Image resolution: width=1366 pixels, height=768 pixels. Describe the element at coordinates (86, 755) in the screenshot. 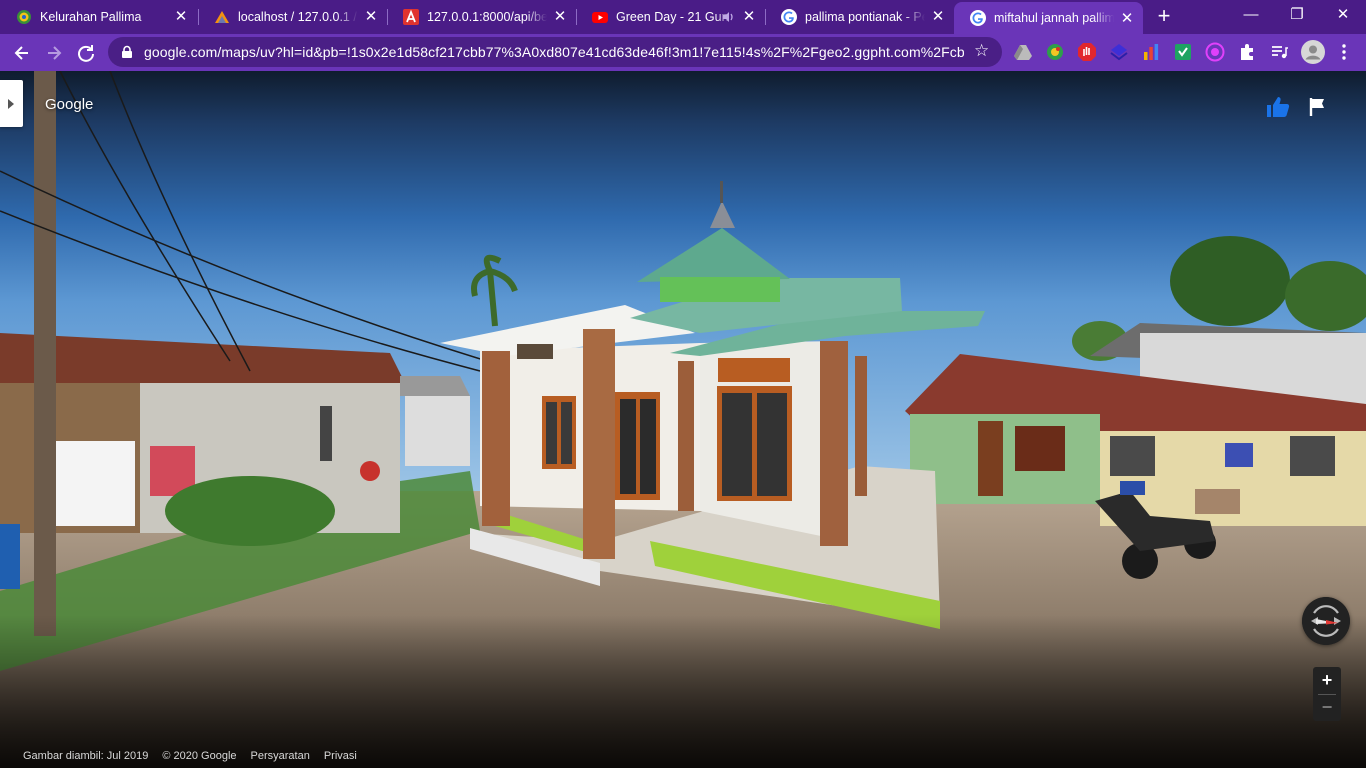

I see `capture-date-text: Gambar diambil: Jul 2019` at that location.